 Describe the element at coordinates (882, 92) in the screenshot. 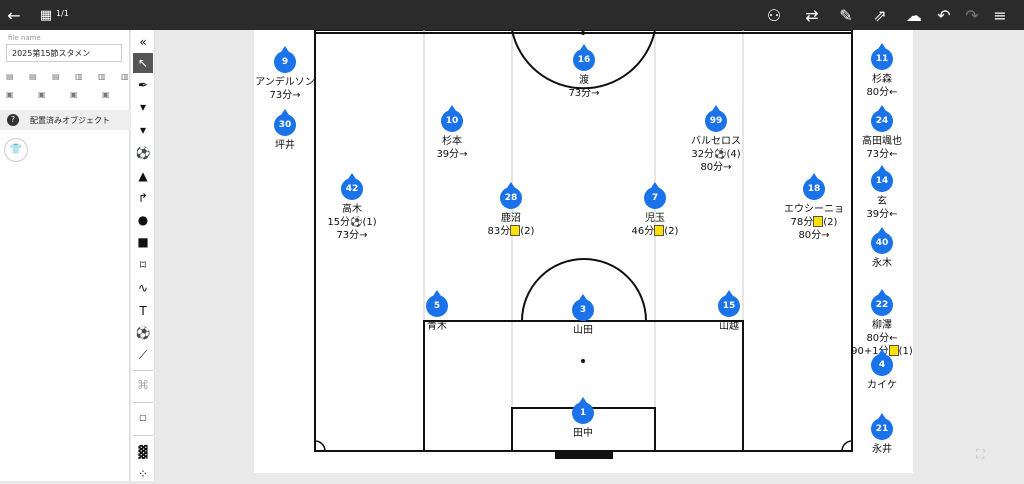

I see `player-note: 80分←` at that location.